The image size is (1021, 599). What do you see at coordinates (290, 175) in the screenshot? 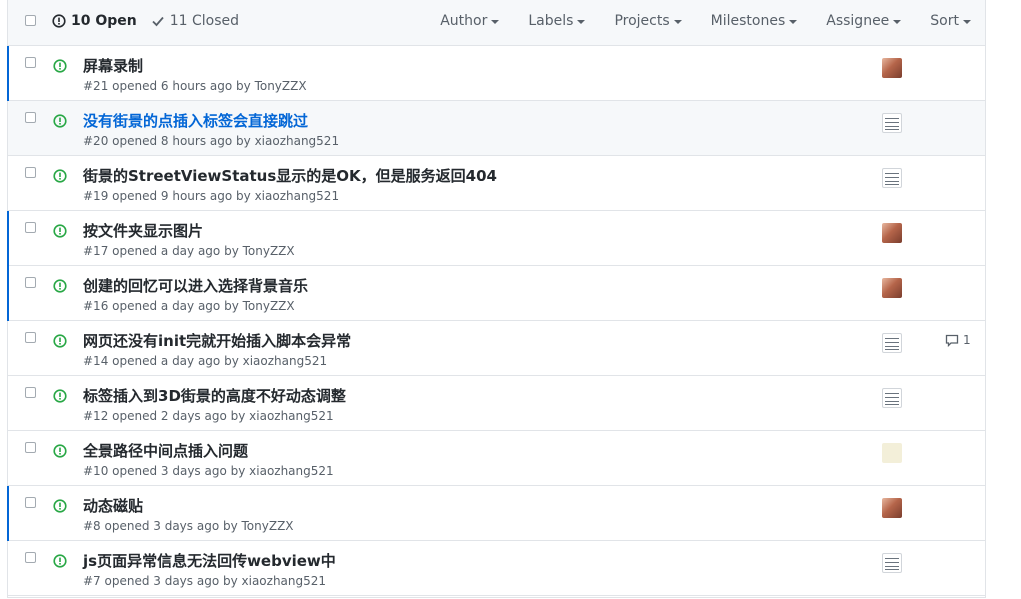
I see `issue-title-link: 街景的StreetViewStatus显示的是OK，但是服务返回404` at bounding box center [290, 175].